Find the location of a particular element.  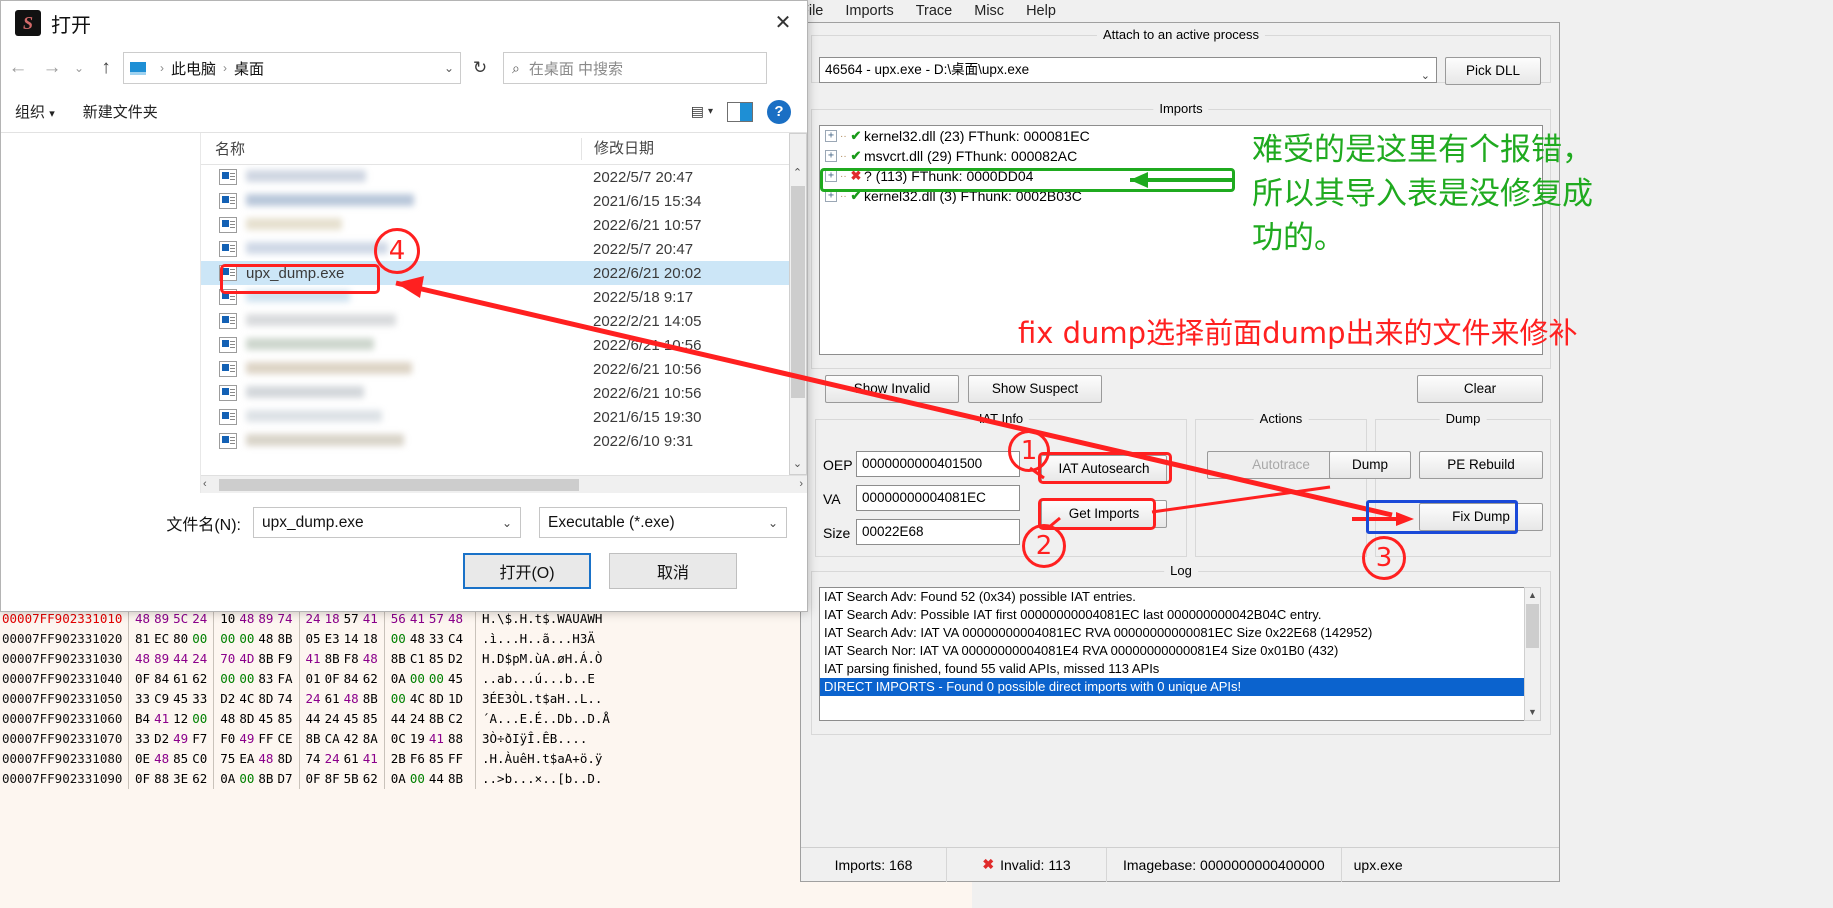

show-suspect-button: Show Suspect is located at coordinates (1035, 389).